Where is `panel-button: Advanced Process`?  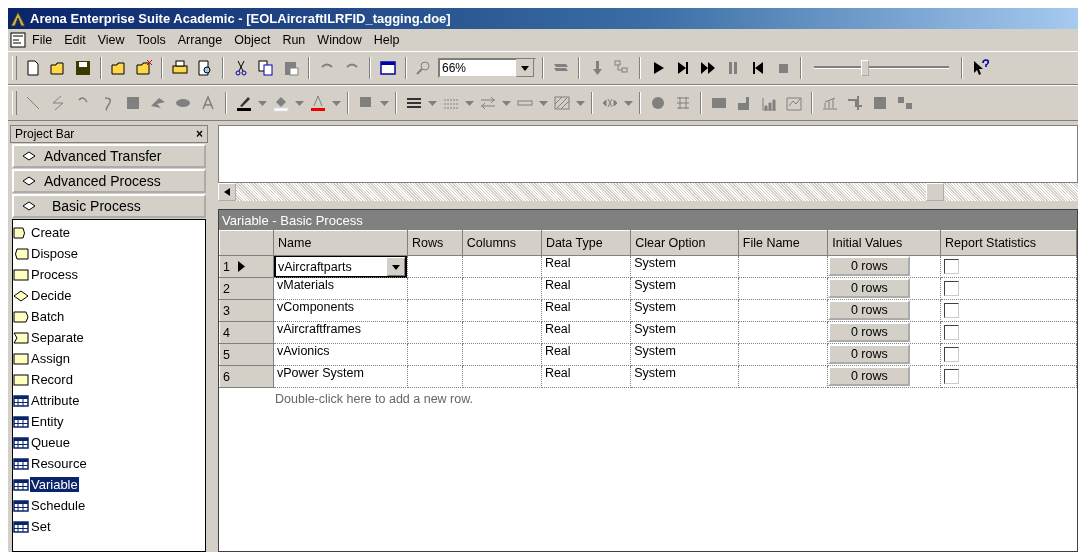 panel-button: Advanced Process is located at coordinates (109, 181).